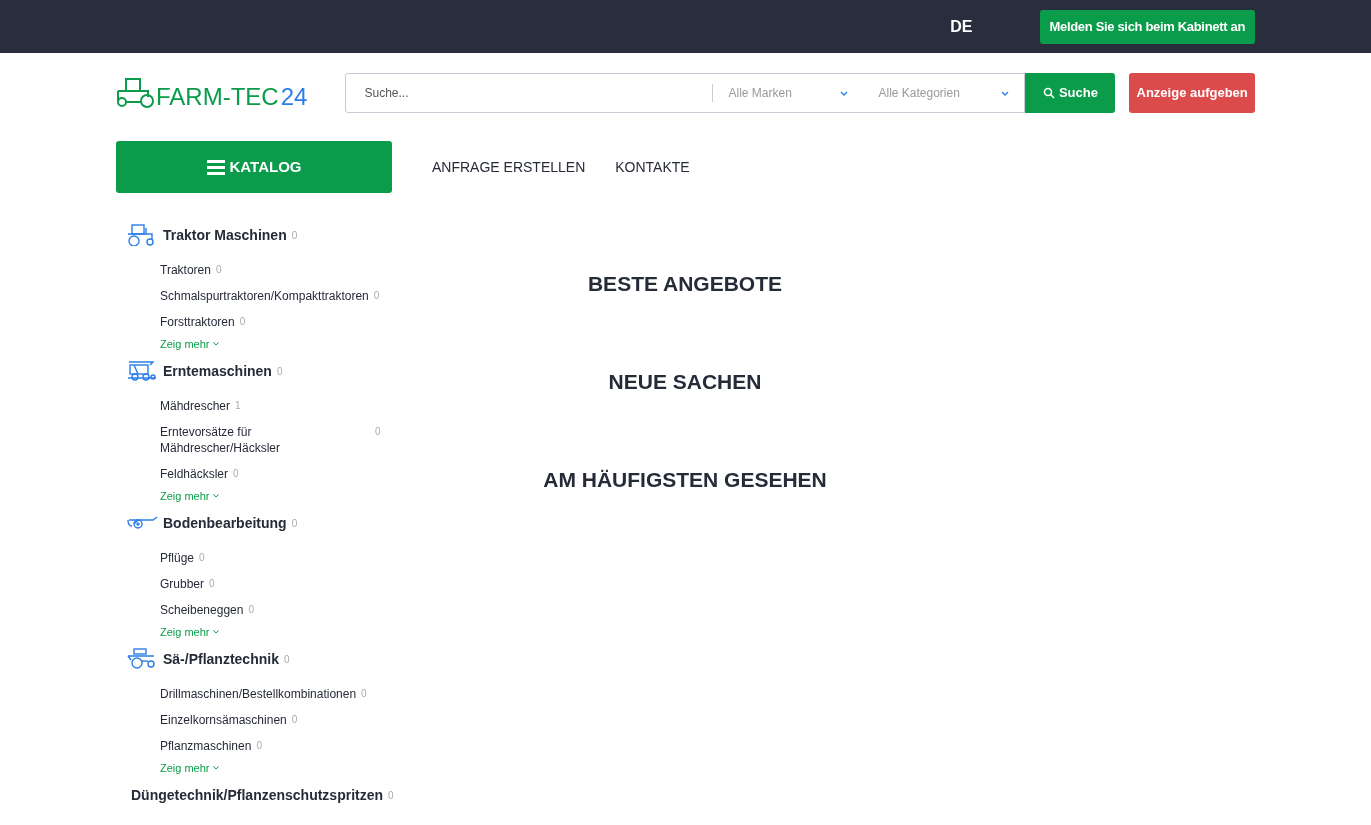 The height and width of the screenshot is (825, 1371). Describe the element at coordinates (231, 93) in the screenshot. I see `logo: FARM-TEC24` at that location.